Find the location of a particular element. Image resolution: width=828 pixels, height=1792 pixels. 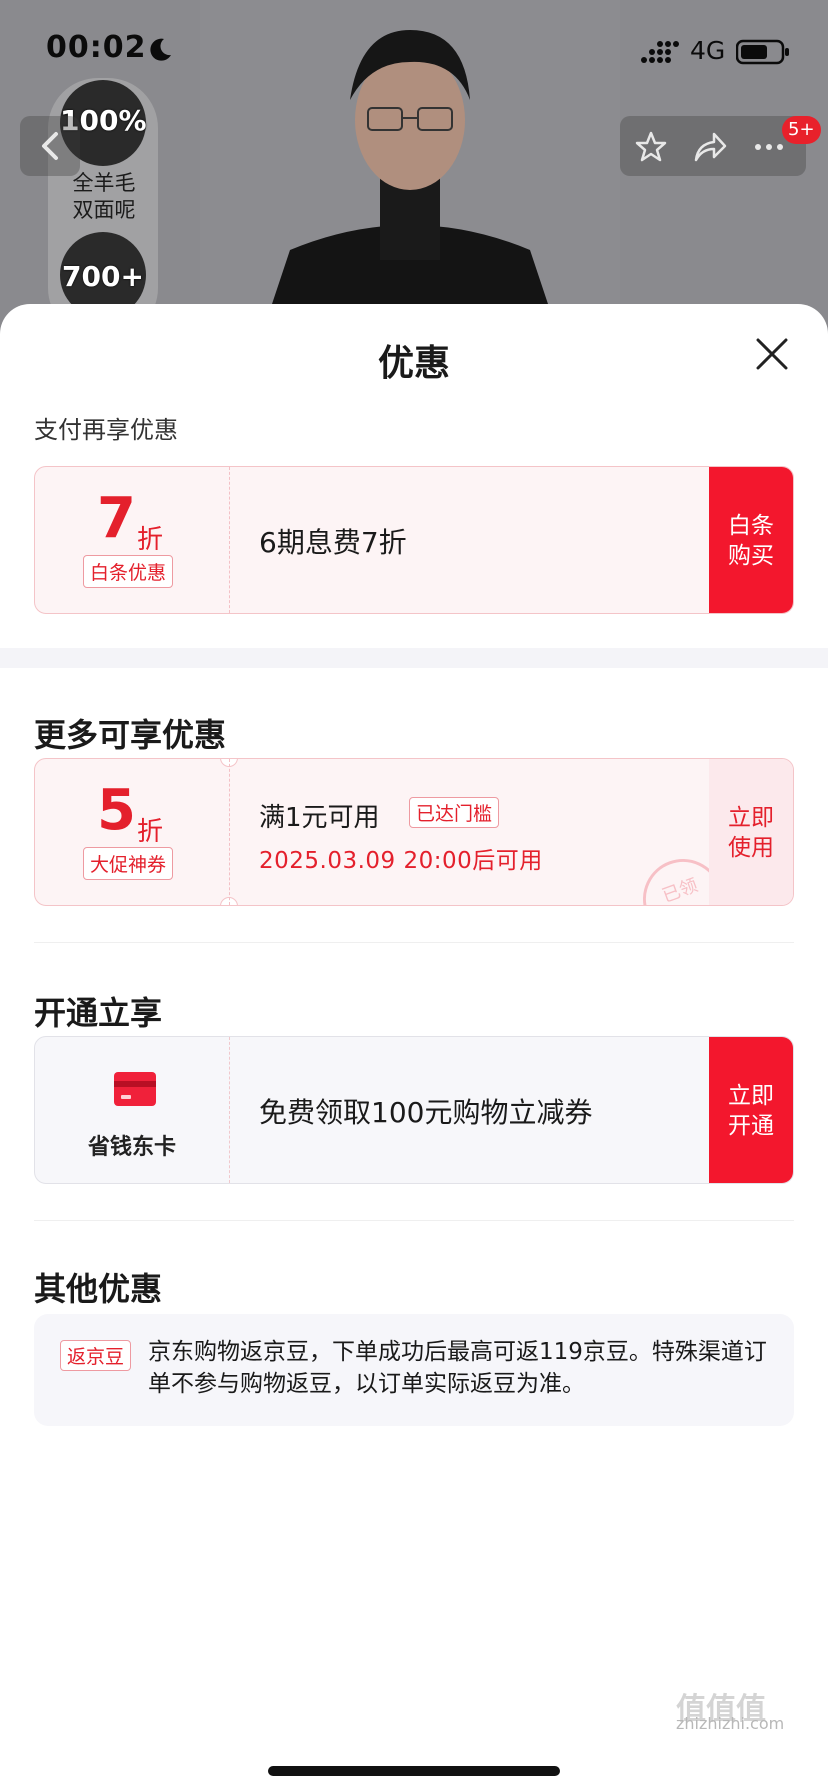

baitiao-buy-button: 白条 购买 is located at coordinates (751, 540).